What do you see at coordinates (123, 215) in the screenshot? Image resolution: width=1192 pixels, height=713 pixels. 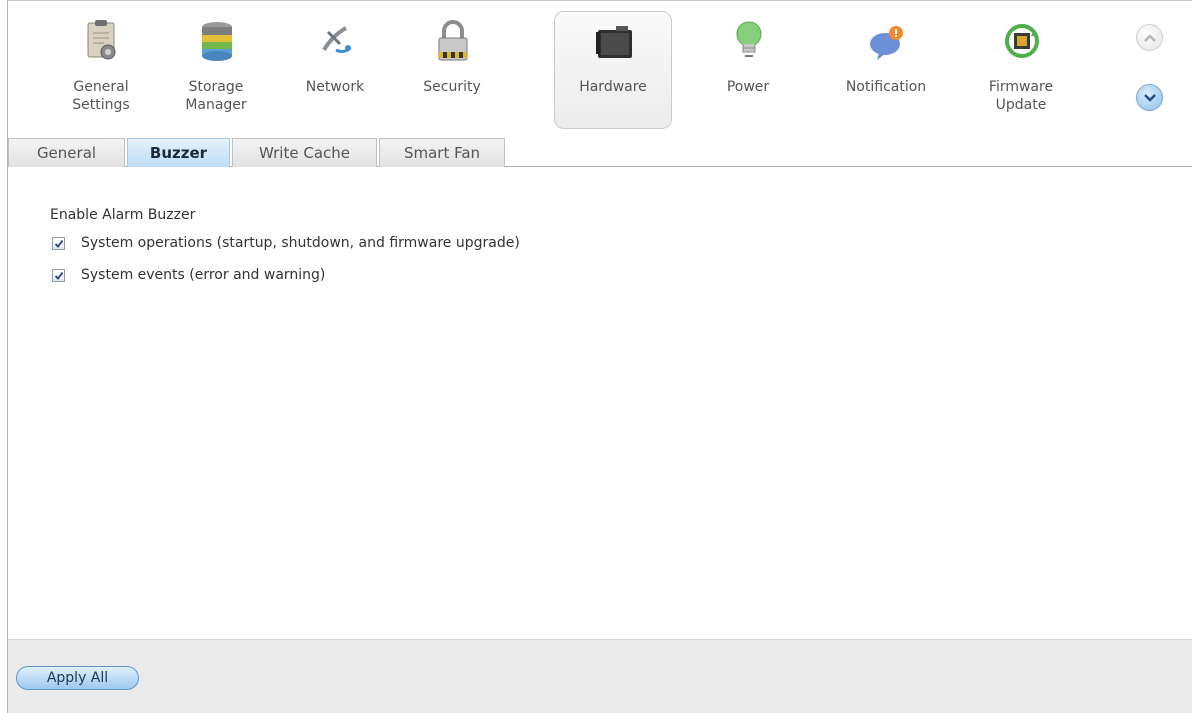 I see `section-title: Enable Alarm Buzzer` at bounding box center [123, 215].